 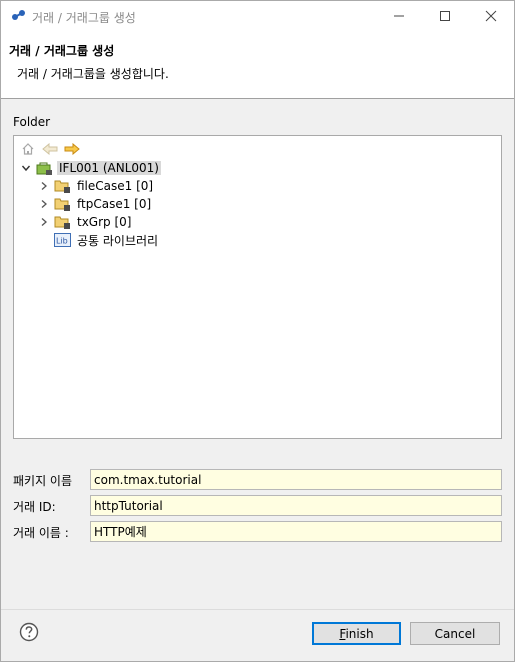 I want to click on finish-button-label: Finish, so click(x=356, y=633).